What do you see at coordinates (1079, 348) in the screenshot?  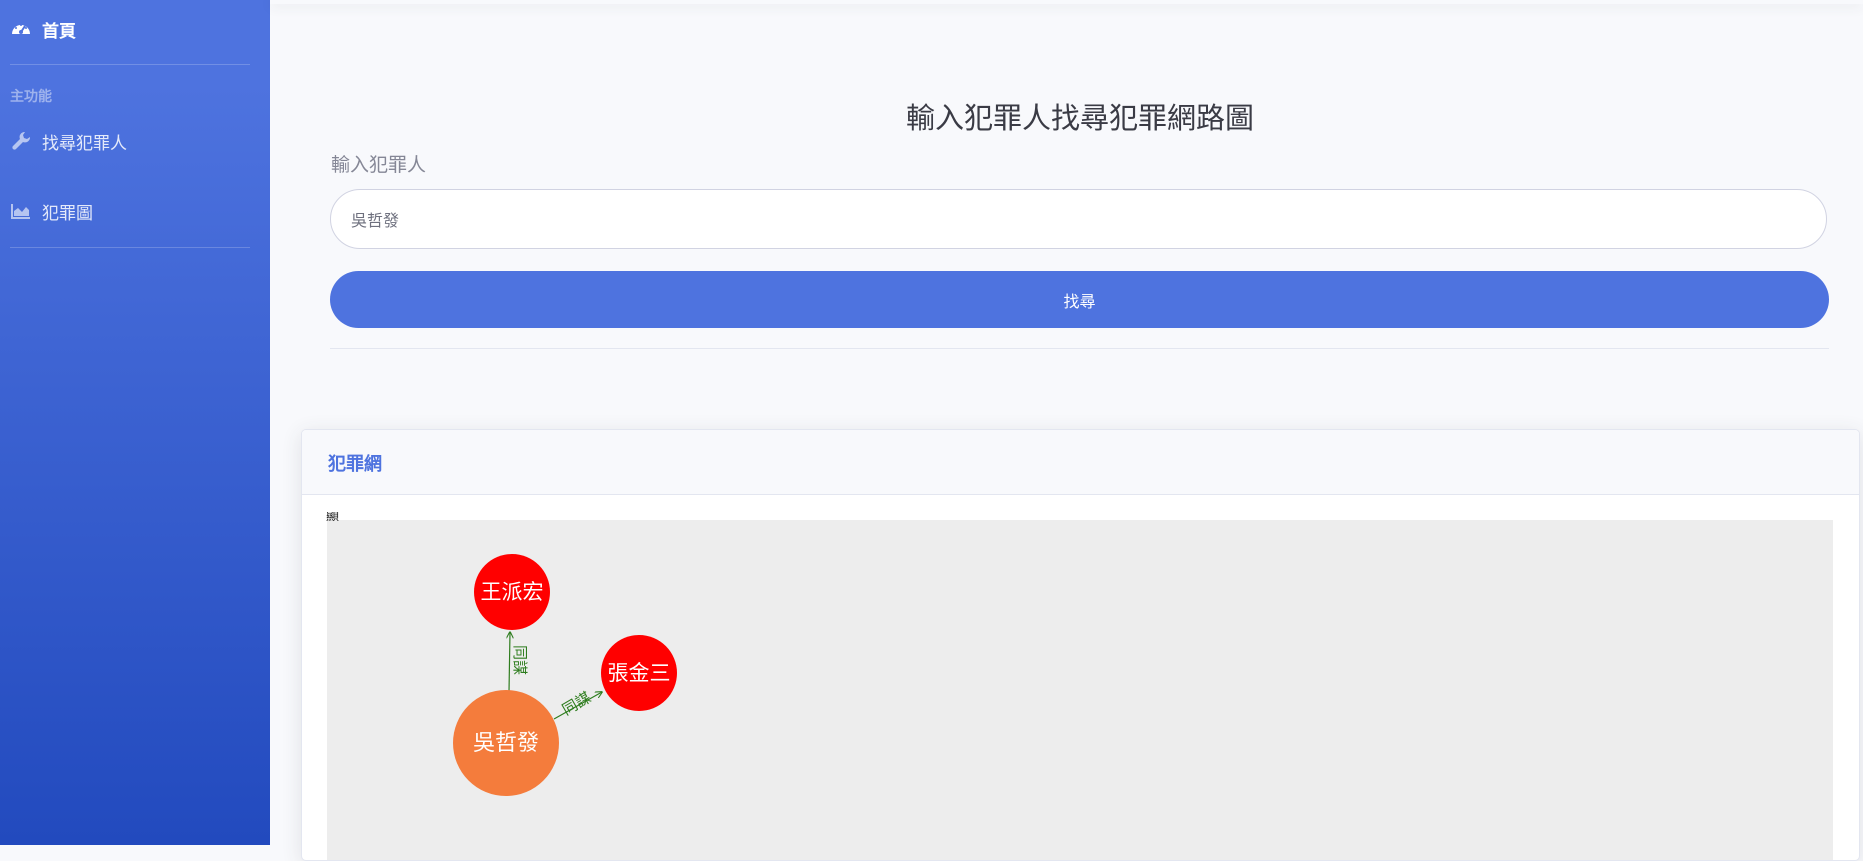 I see `divider` at bounding box center [1079, 348].